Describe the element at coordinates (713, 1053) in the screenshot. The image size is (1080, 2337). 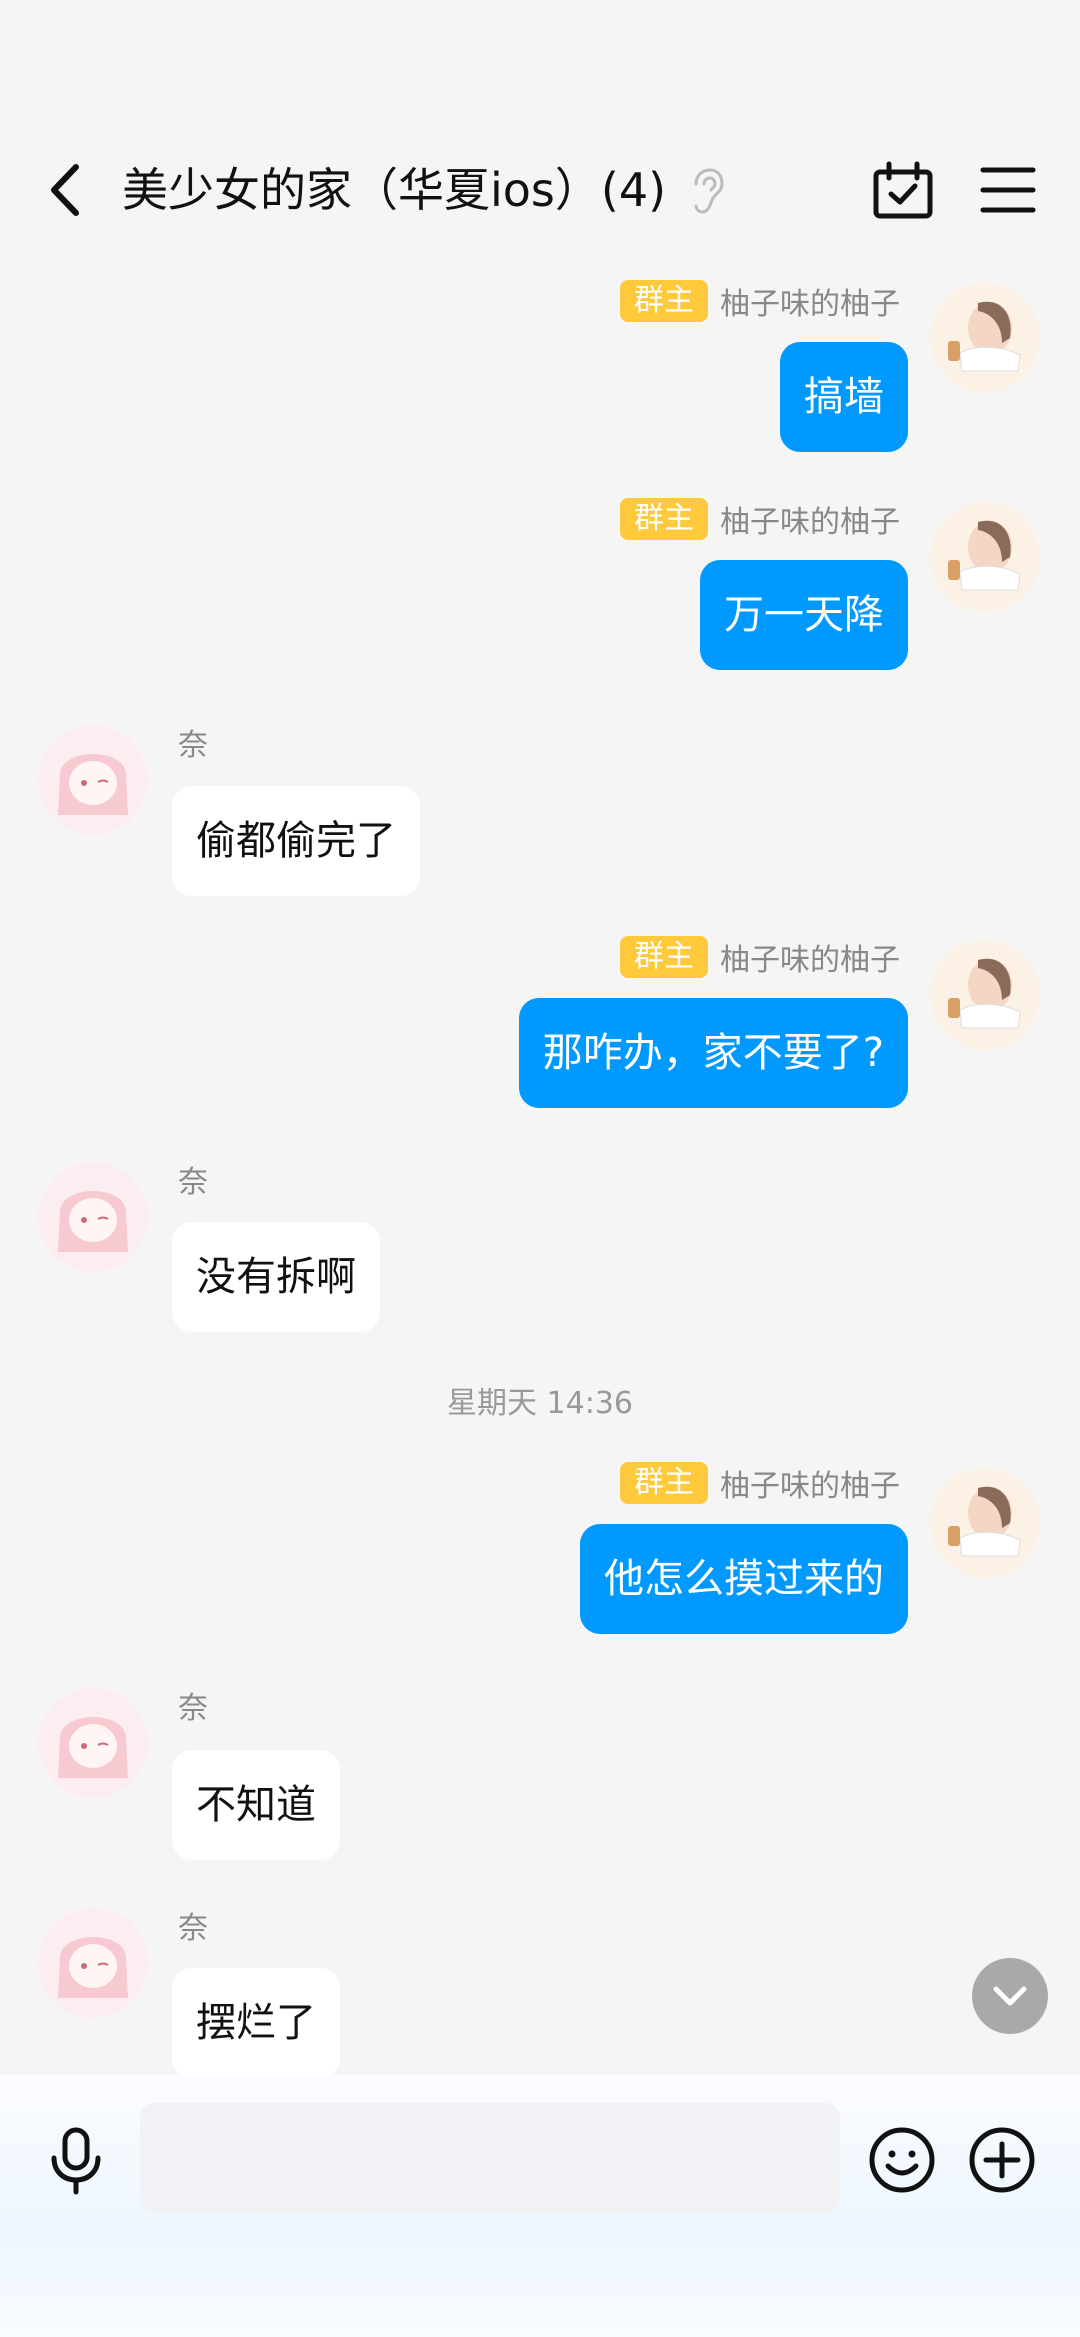
I see `message-bubble: 那咋办，家不要了?` at that location.